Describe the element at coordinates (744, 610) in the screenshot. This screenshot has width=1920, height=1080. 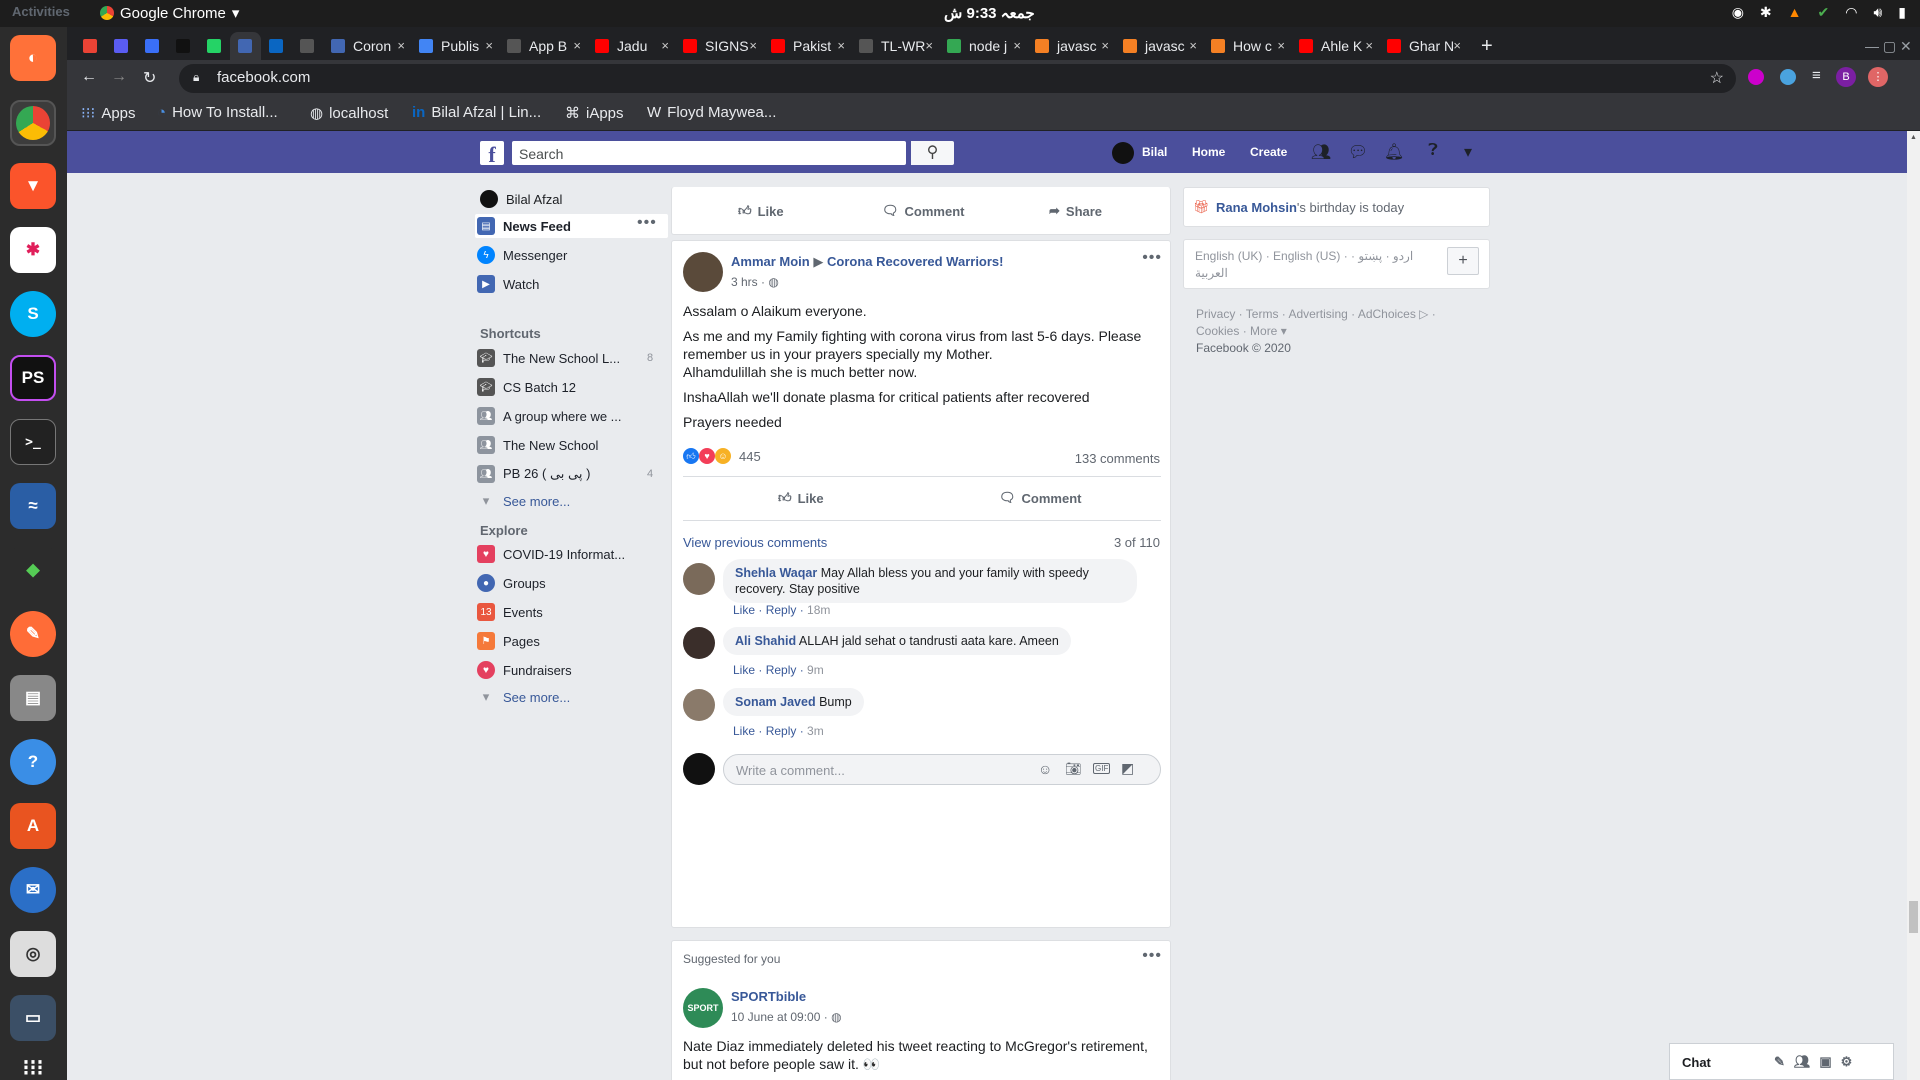
I see `comment-like-link: Like` at that location.